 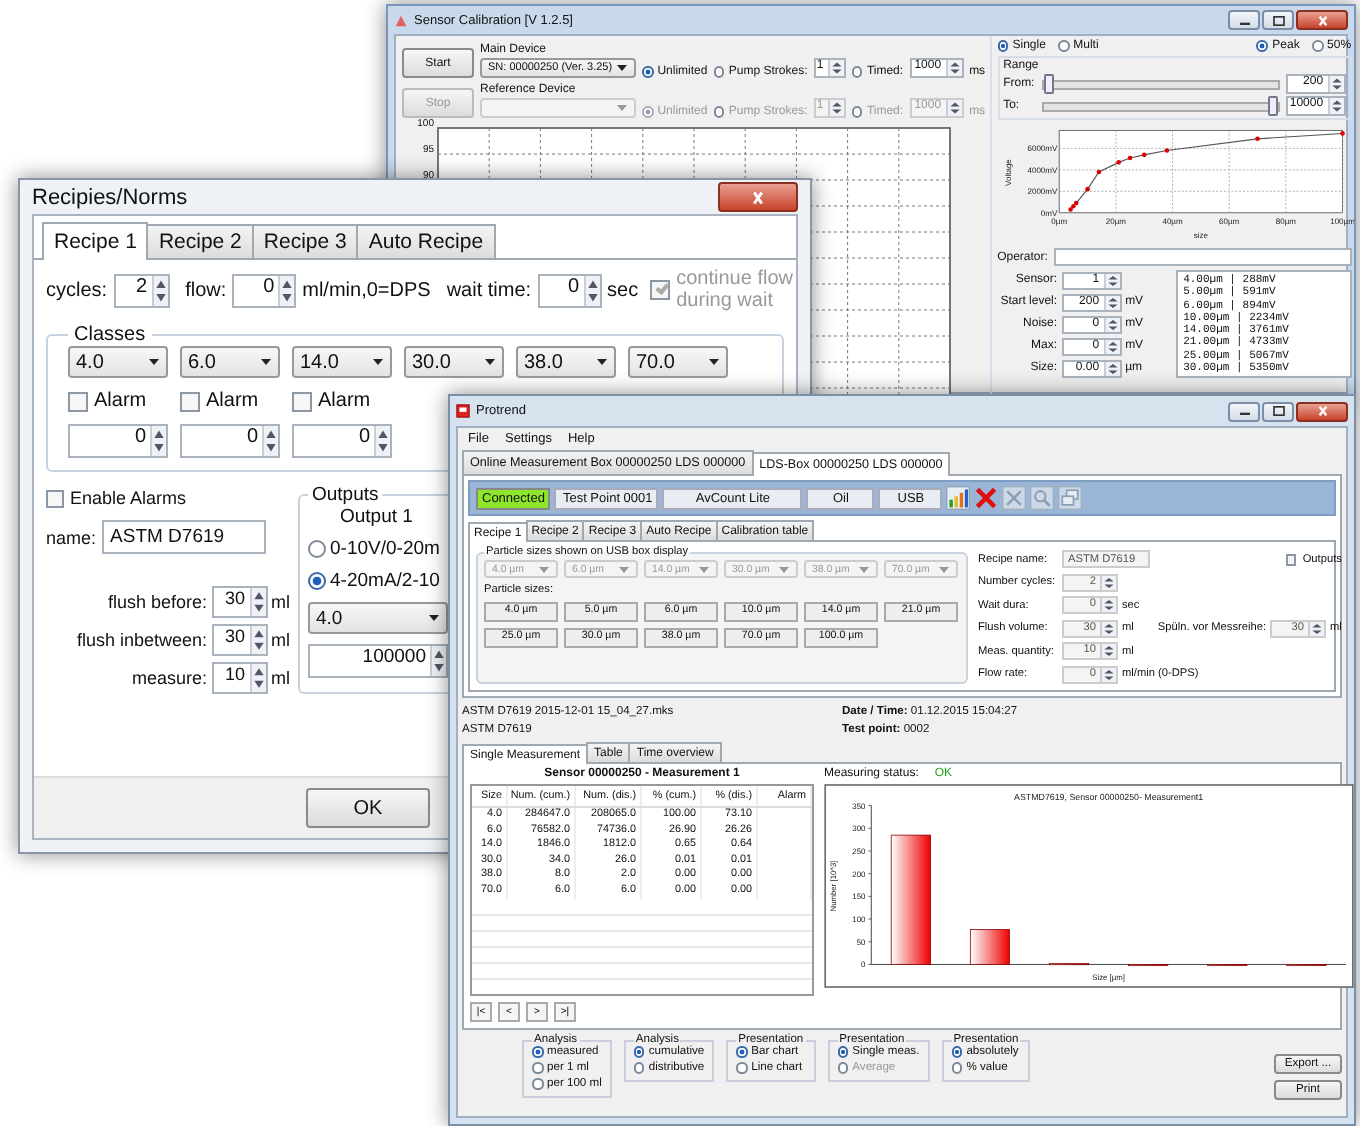 I want to click on bar-chart-icon, so click(x=958, y=498).